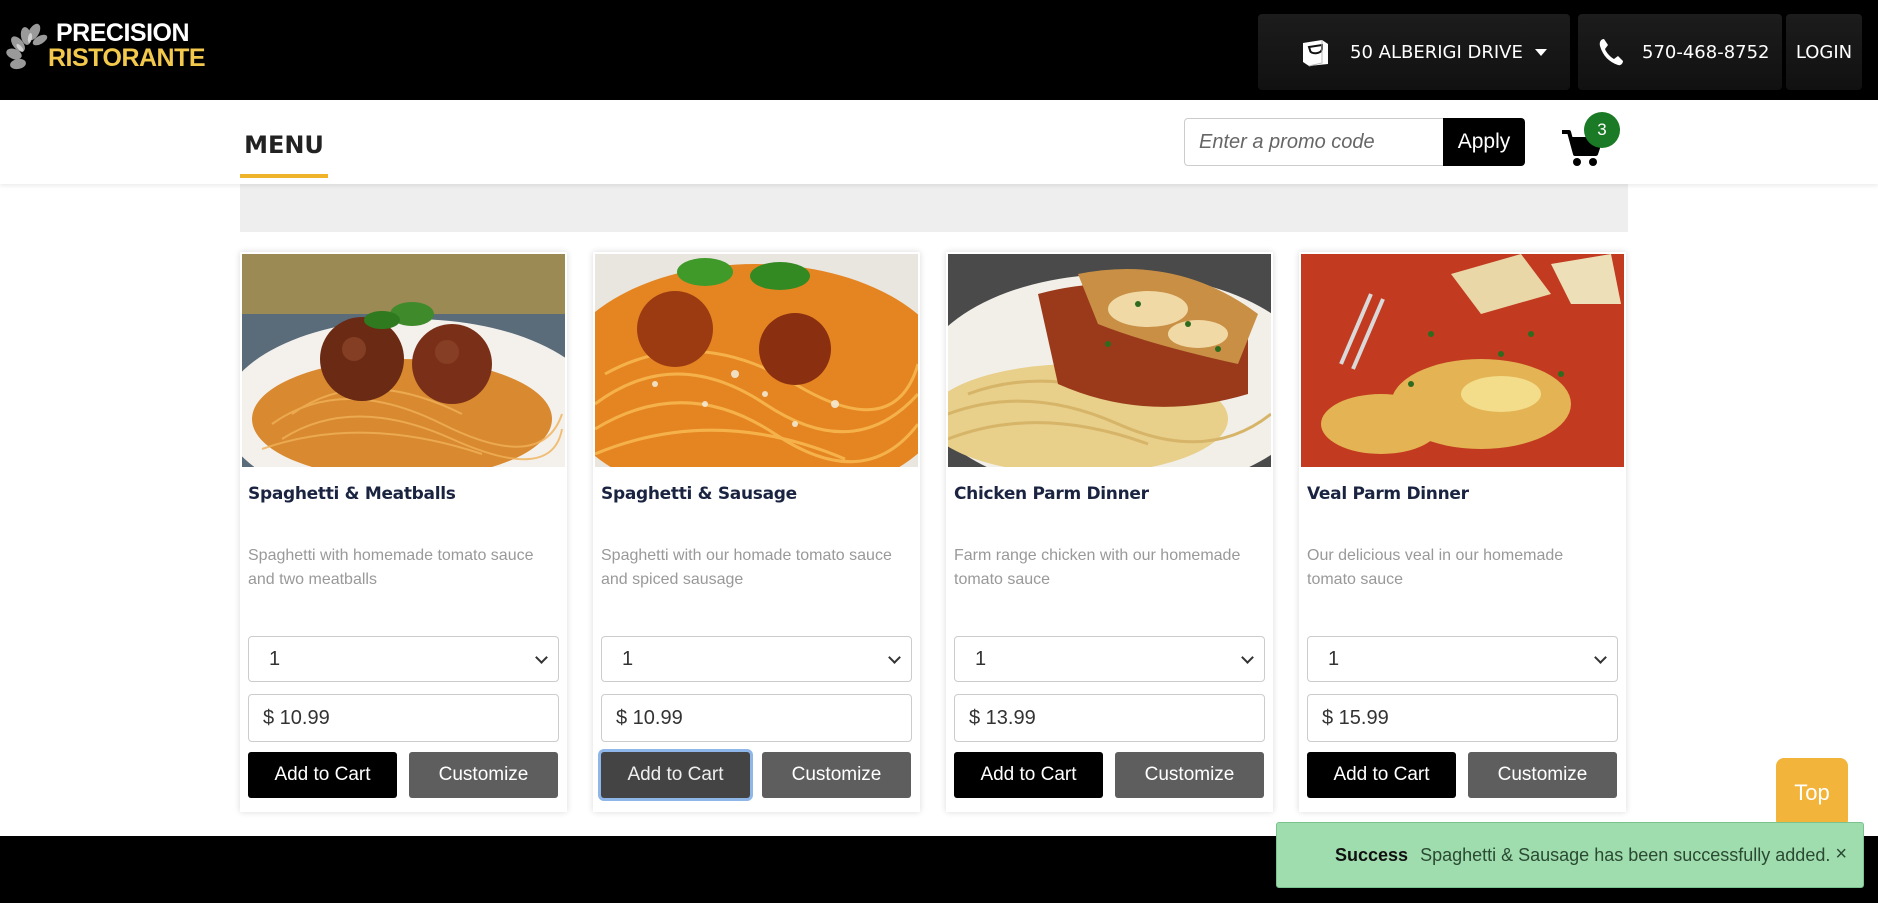 Image resolution: width=1878 pixels, height=903 pixels. I want to click on product-title: Chicken Parm Dinner, so click(1051, 494).